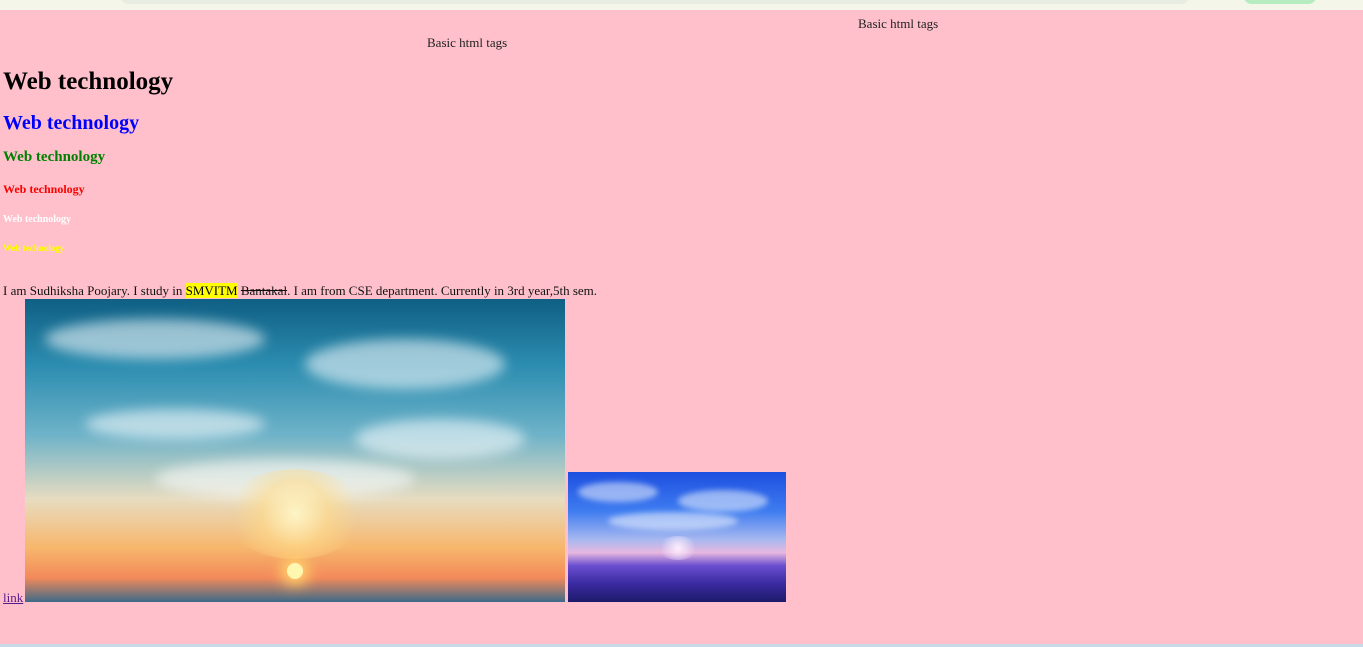  What do you see at coordinates (677, 537) in the screenshot?
I see `ocean-sky-image` at bounding box center [677, 537].